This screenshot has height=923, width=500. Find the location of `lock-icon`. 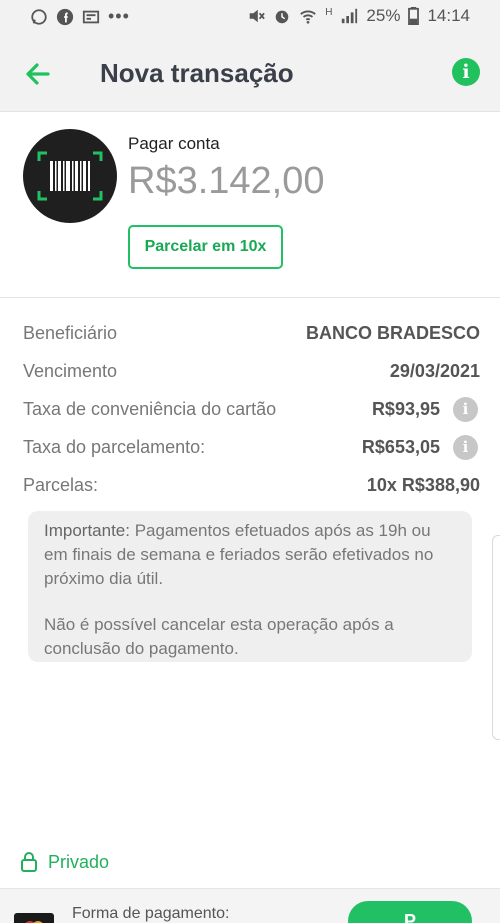

lock-icon is located at coordinates (29, 862).